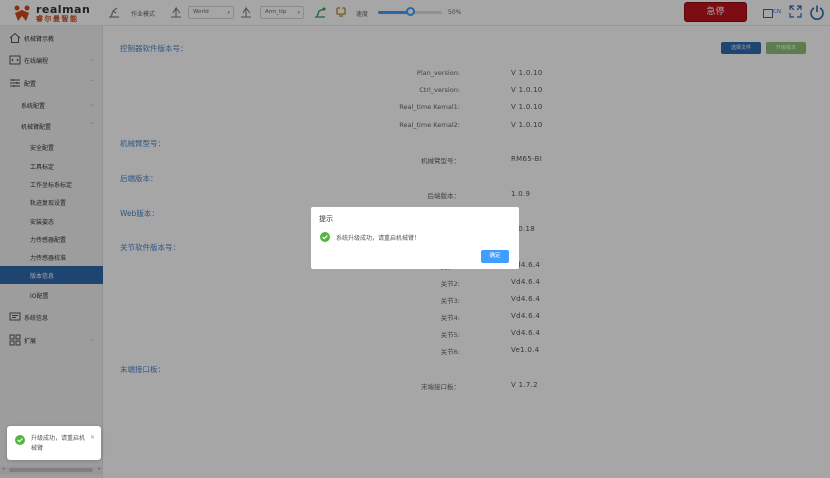 This screenshot has height=478, width=830. I want to click on upgrade-success-dialog: 提示 系统升级成功，请重启机械臂！ 确定, so click(415, 238).